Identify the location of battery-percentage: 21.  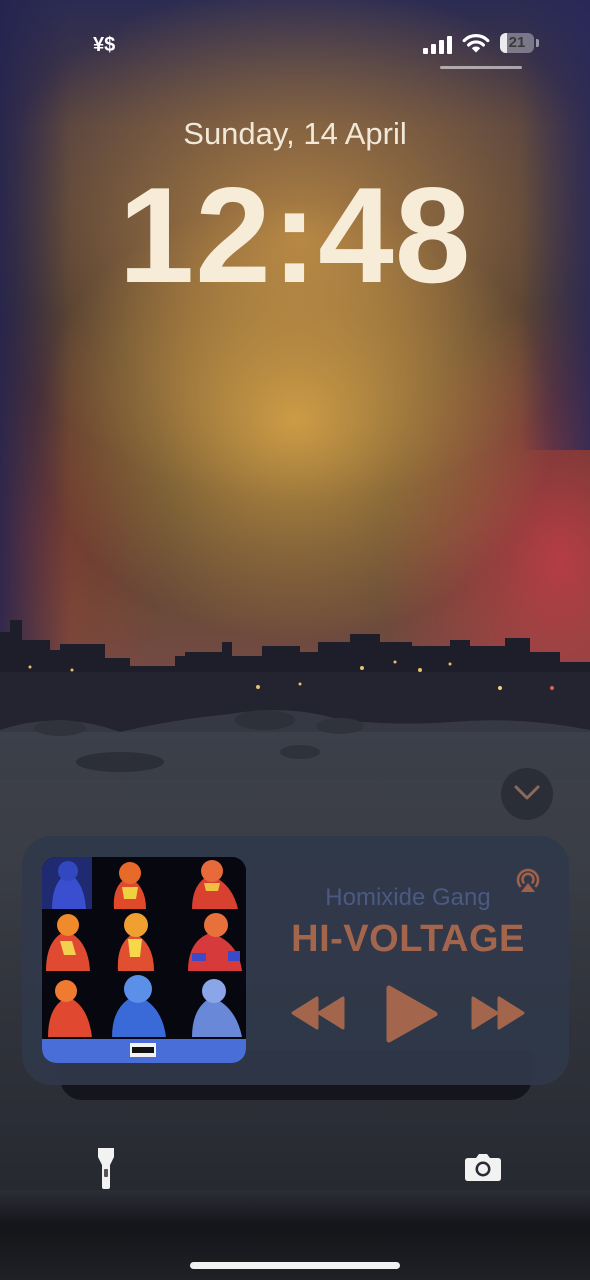
(517, 42).